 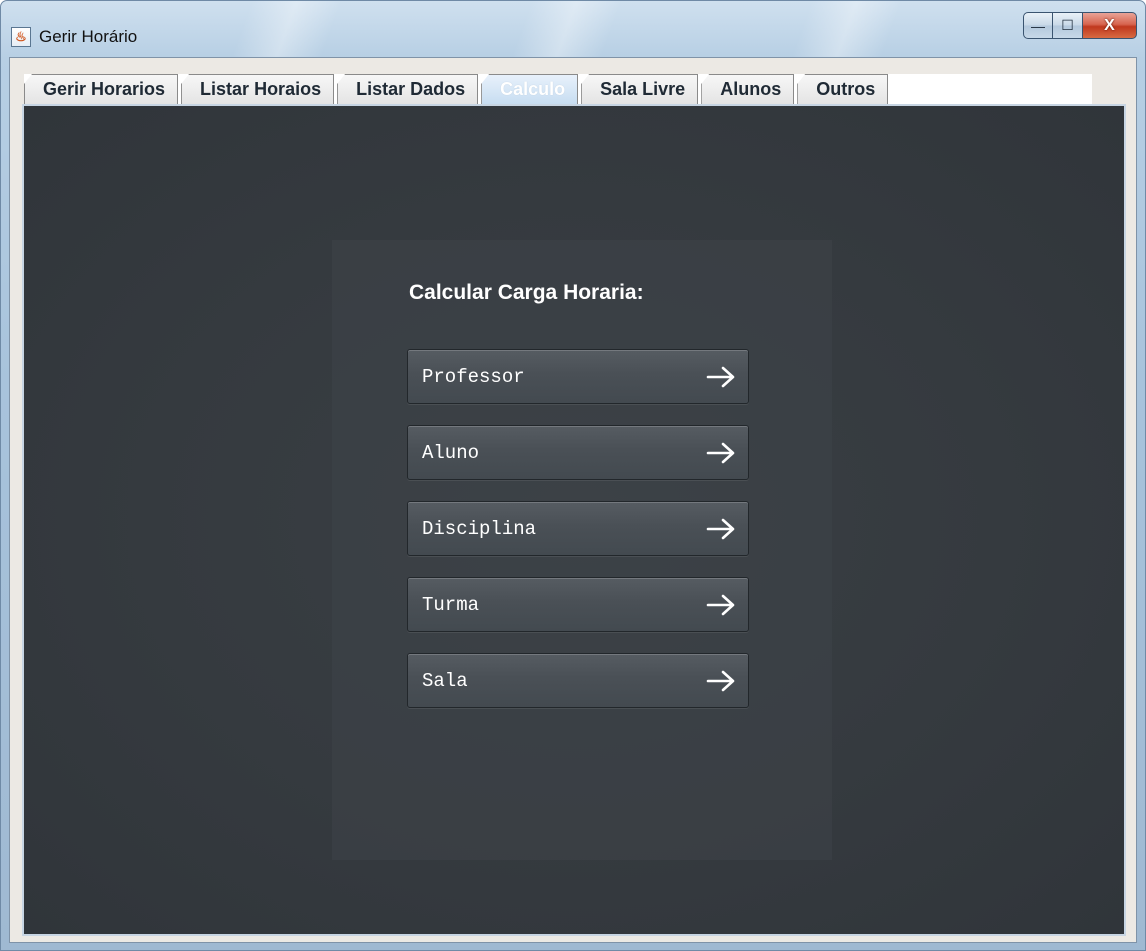 I want to click on tab-listar-dados: Listar Dados, so click(x=408, y=89).